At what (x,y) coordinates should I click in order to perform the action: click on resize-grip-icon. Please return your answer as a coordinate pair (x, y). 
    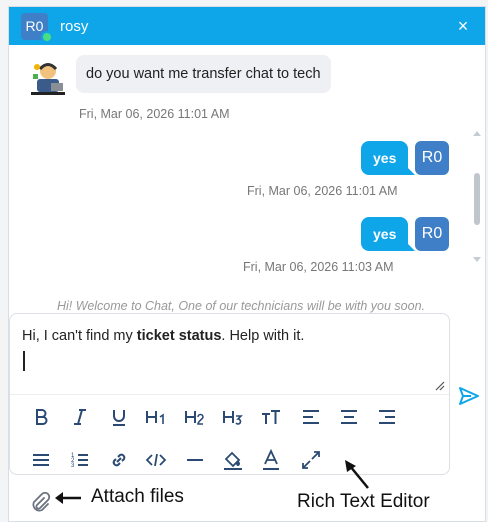
    Looking at the image, I should click on (440, 386).